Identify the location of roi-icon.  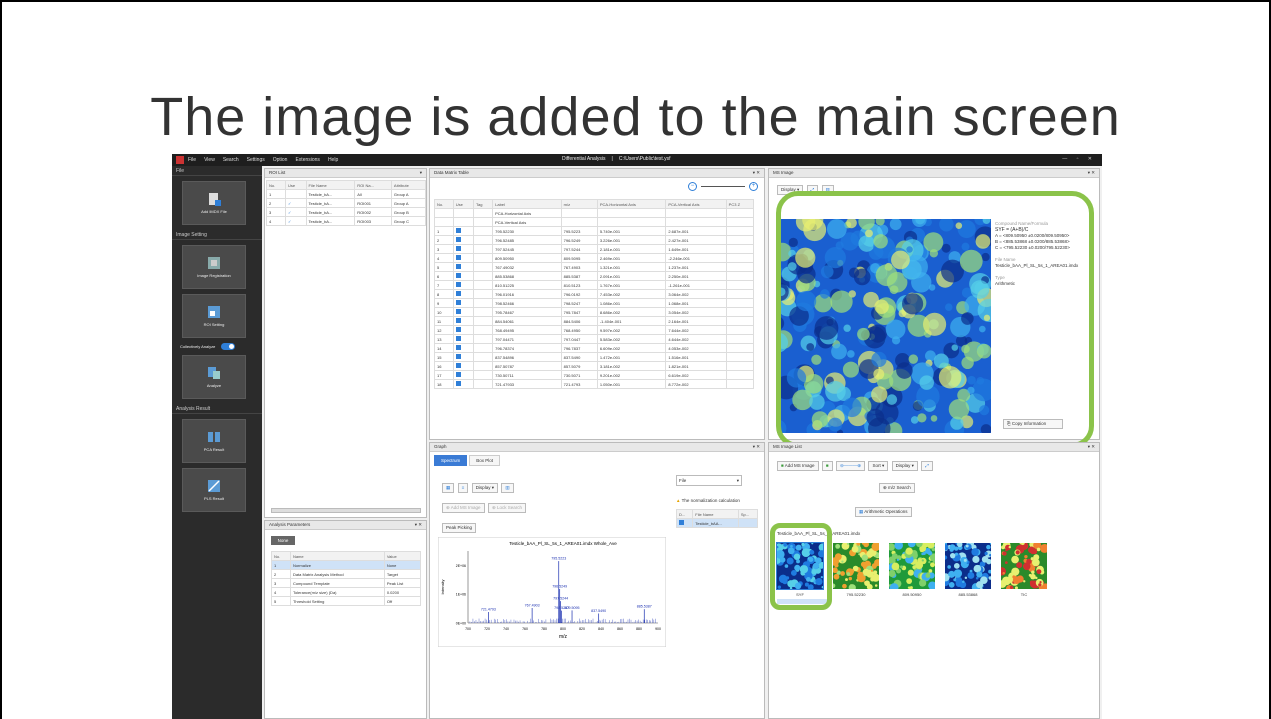
(214, 312).